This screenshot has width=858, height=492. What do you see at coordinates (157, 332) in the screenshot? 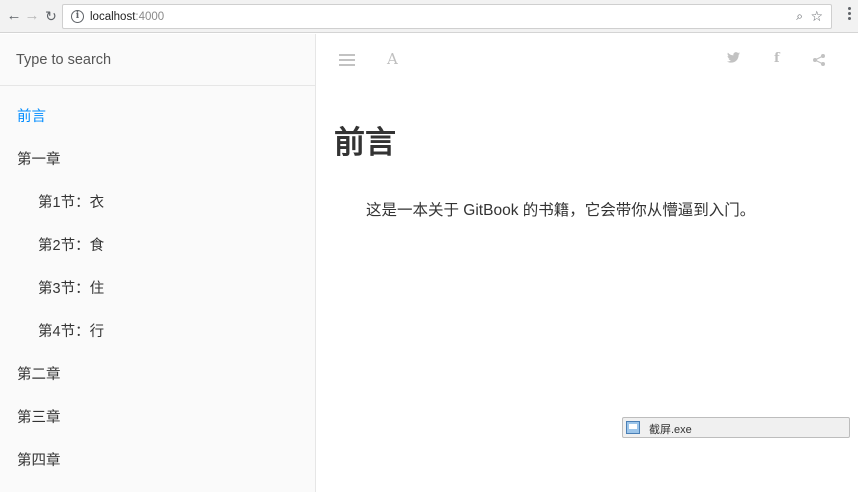
I see `toc-item-section-4: 第4节：行` at bounding box center [157, 332].